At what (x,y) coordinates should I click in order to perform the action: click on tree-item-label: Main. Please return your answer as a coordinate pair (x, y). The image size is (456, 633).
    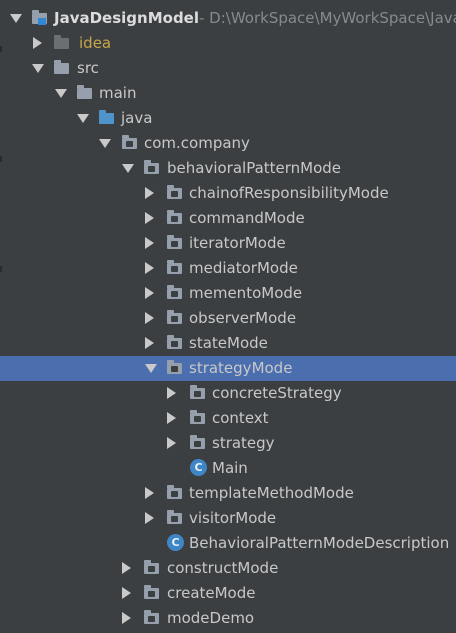
    Looking at the image, I should click on (230, 468).